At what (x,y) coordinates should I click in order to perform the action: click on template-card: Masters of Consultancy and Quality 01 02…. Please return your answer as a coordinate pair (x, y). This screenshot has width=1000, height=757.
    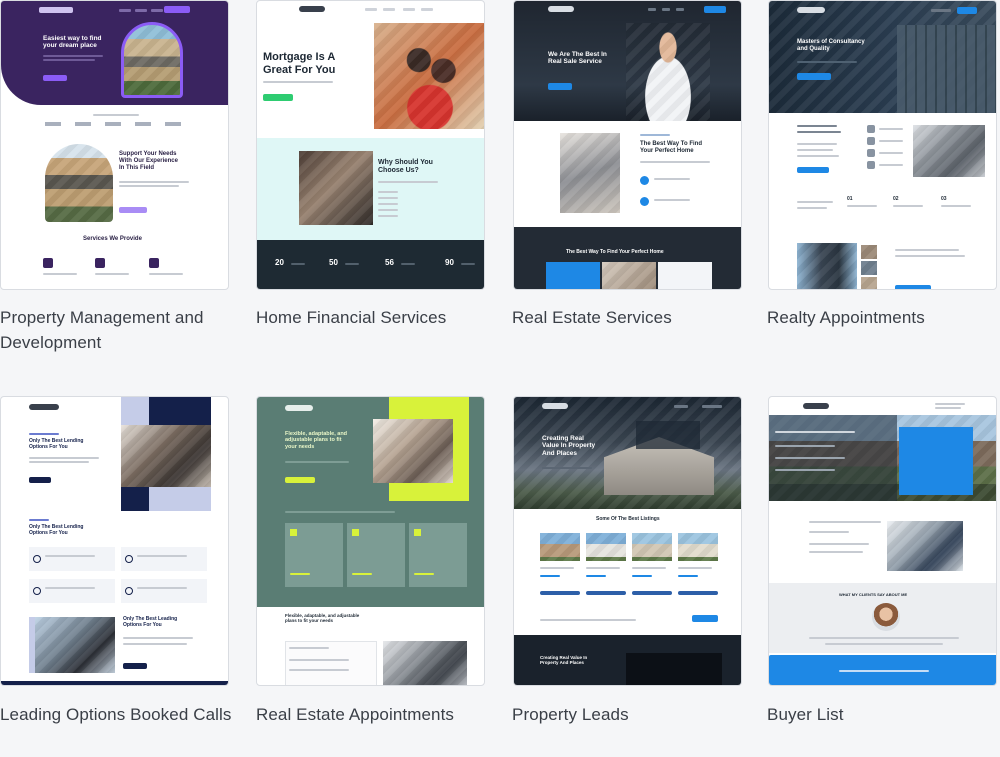
    Looking at the image, I should click on (882, 145).